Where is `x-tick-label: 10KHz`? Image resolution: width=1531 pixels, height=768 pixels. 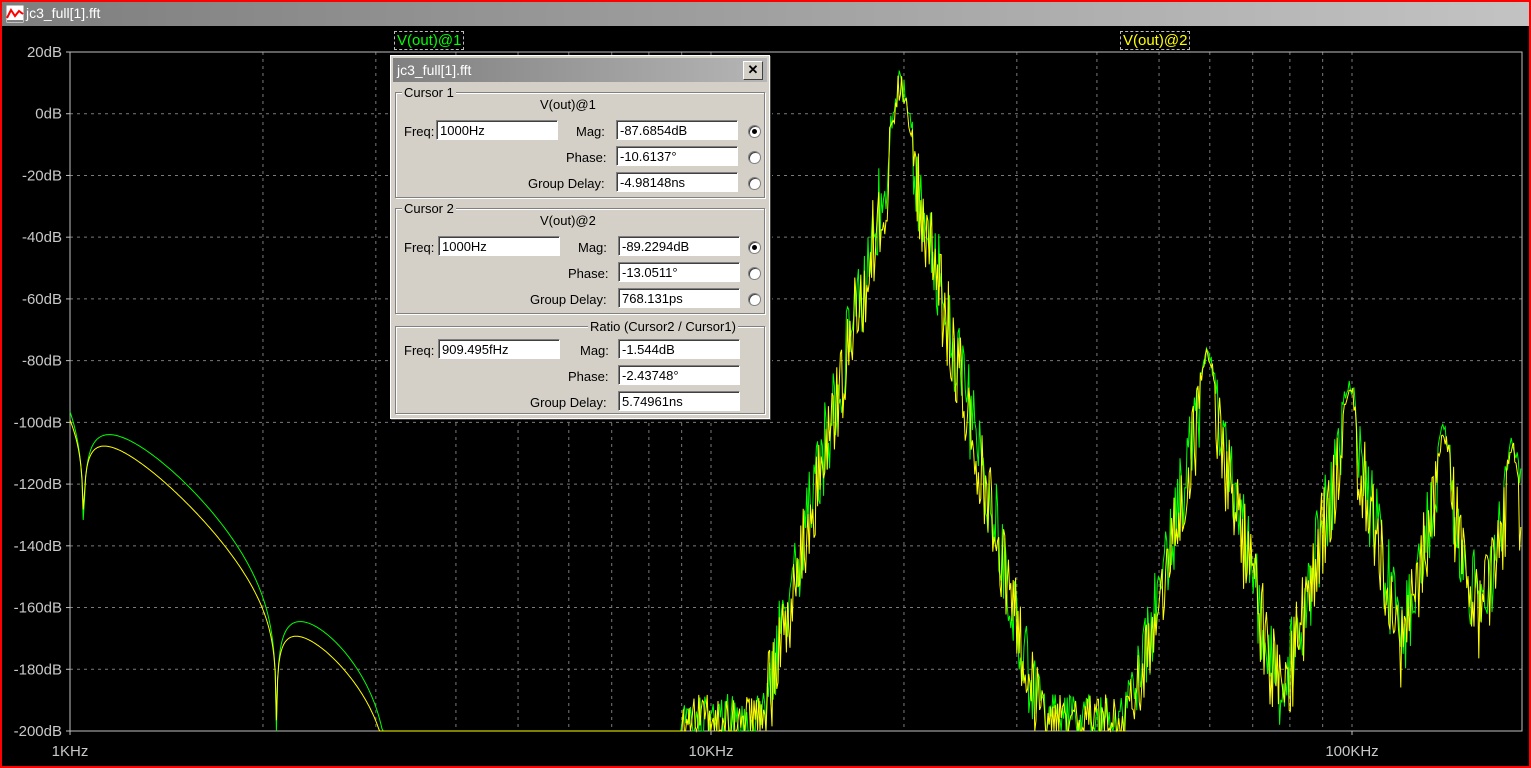
x-tick-label: 10KHz is located at coordinates (710, 751).